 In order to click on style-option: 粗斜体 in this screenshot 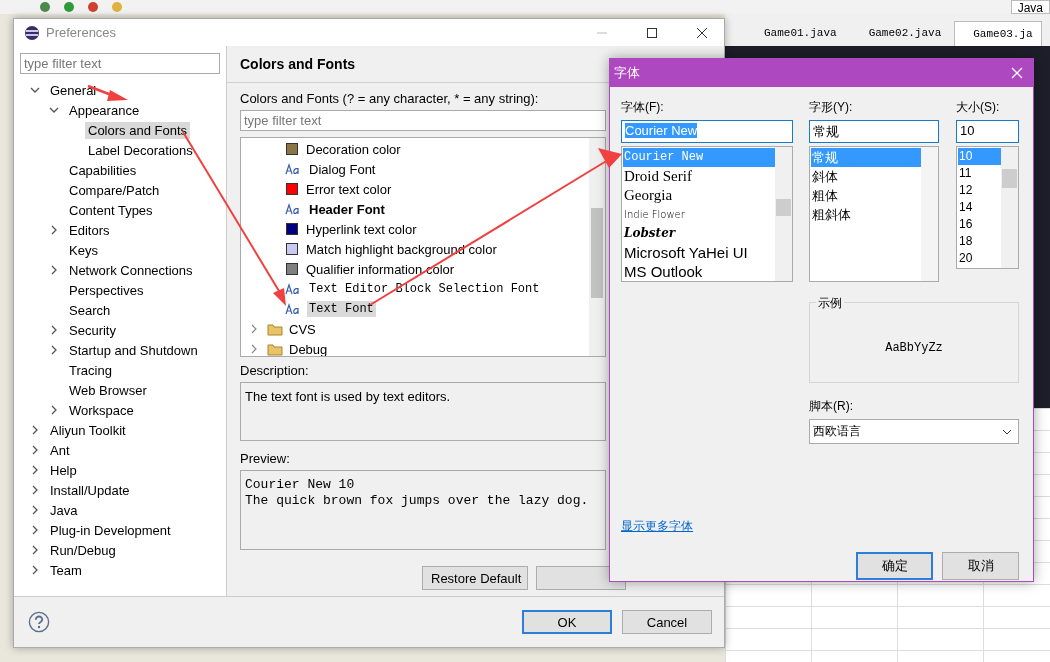, I will do `click(866, 214)`.